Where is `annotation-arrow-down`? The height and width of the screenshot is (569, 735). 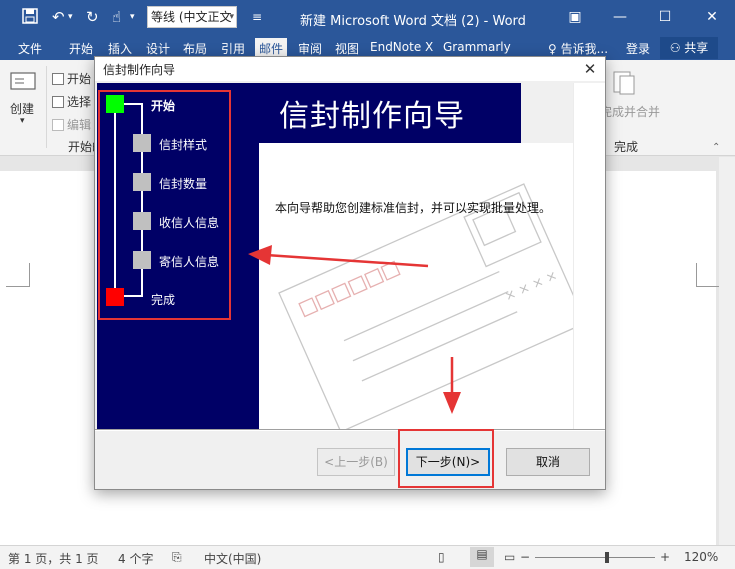
annotation-arrow-down is located at coordinates (452, 385).